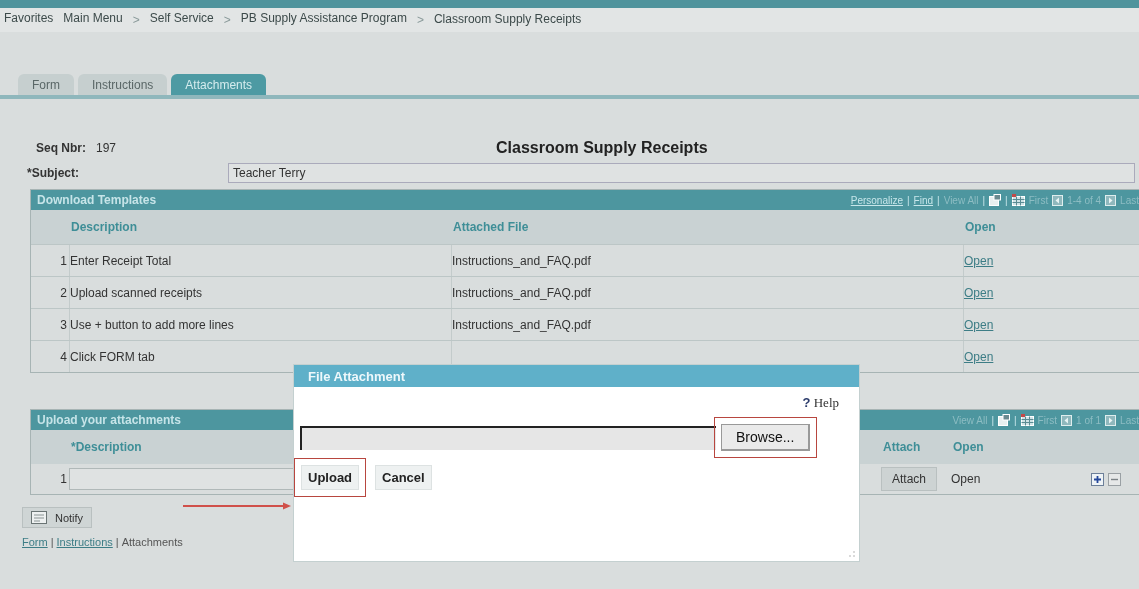 This screenshot has height=589, width=1139. Describe the element at coordinates (97, 200) in the screenshot. I see `grid-title: Download Templates` at that location.